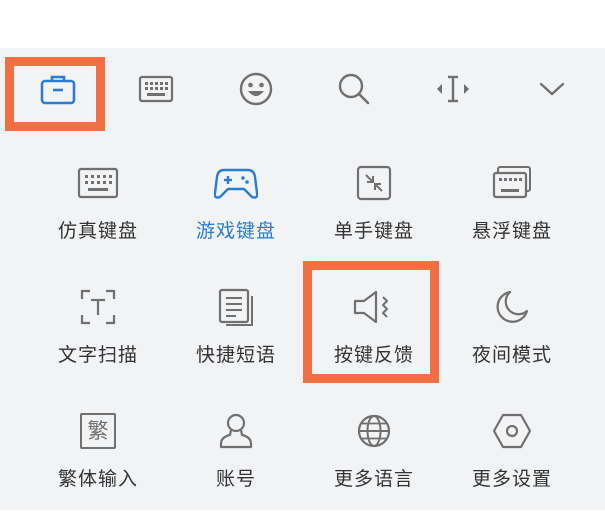 This screenshot has width=605, height=518. Describe the element at coordinates (236, 215) in the screenshot. I see `tool-item-game-keyboard: 游戏键盘` at that location.